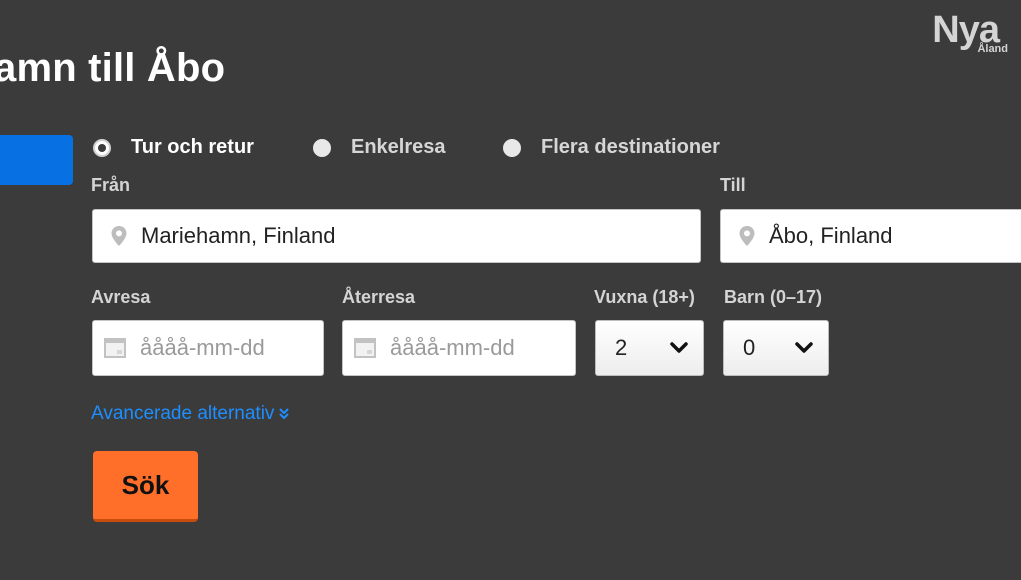  Describe the element at coordinates (776, 348) in the screenshot. I see `children-select: 0` at that location.